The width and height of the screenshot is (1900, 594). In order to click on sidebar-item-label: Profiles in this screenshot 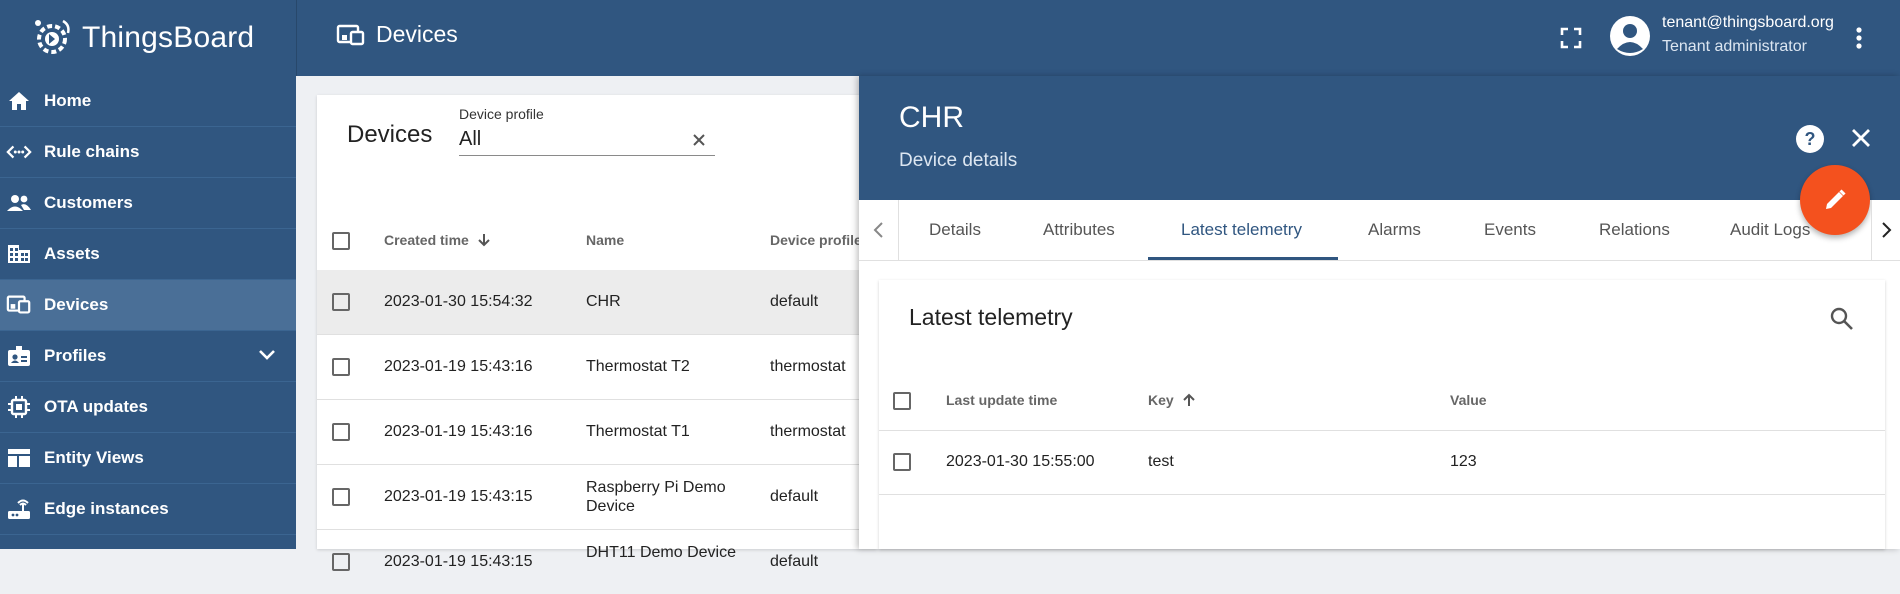, I will do `click(75, 355)`.